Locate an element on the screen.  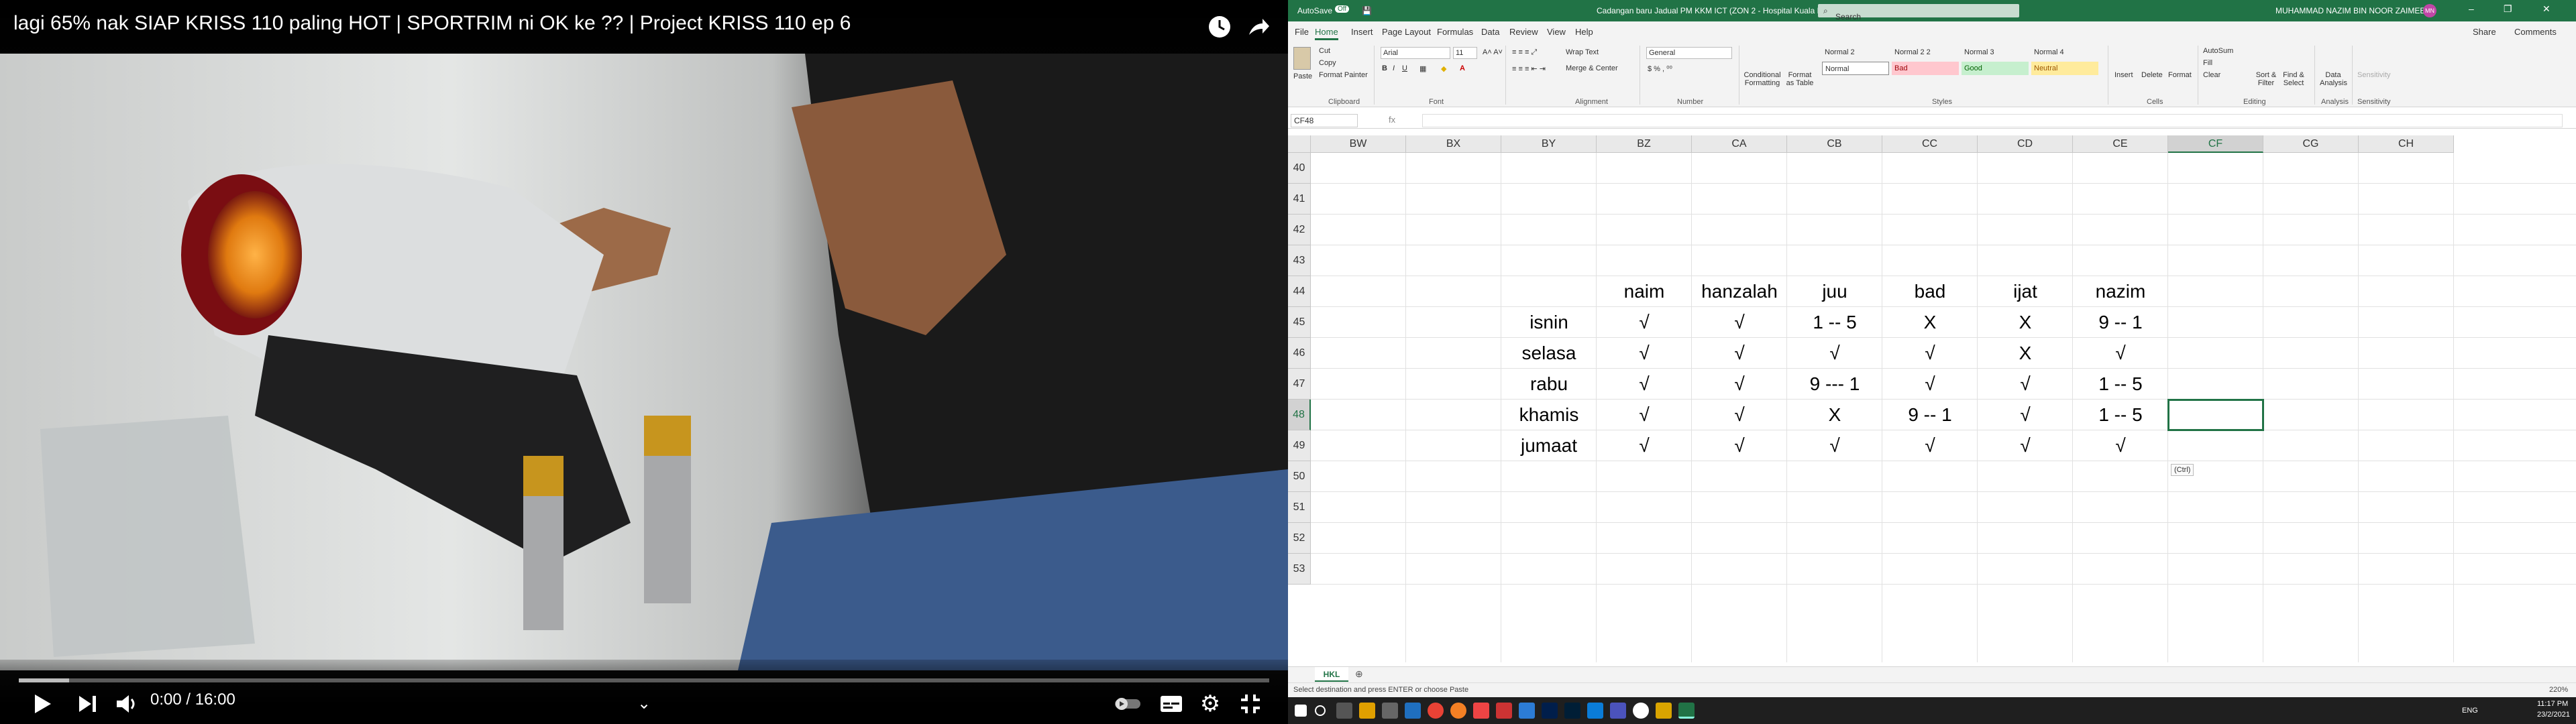
format-cells-button: Format is located at coordinates (2180, 75).